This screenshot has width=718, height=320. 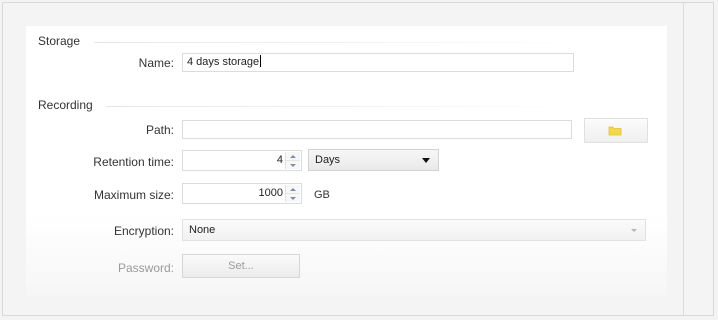 I want to click on retention-time-spinner, so click(x=292, y=160).